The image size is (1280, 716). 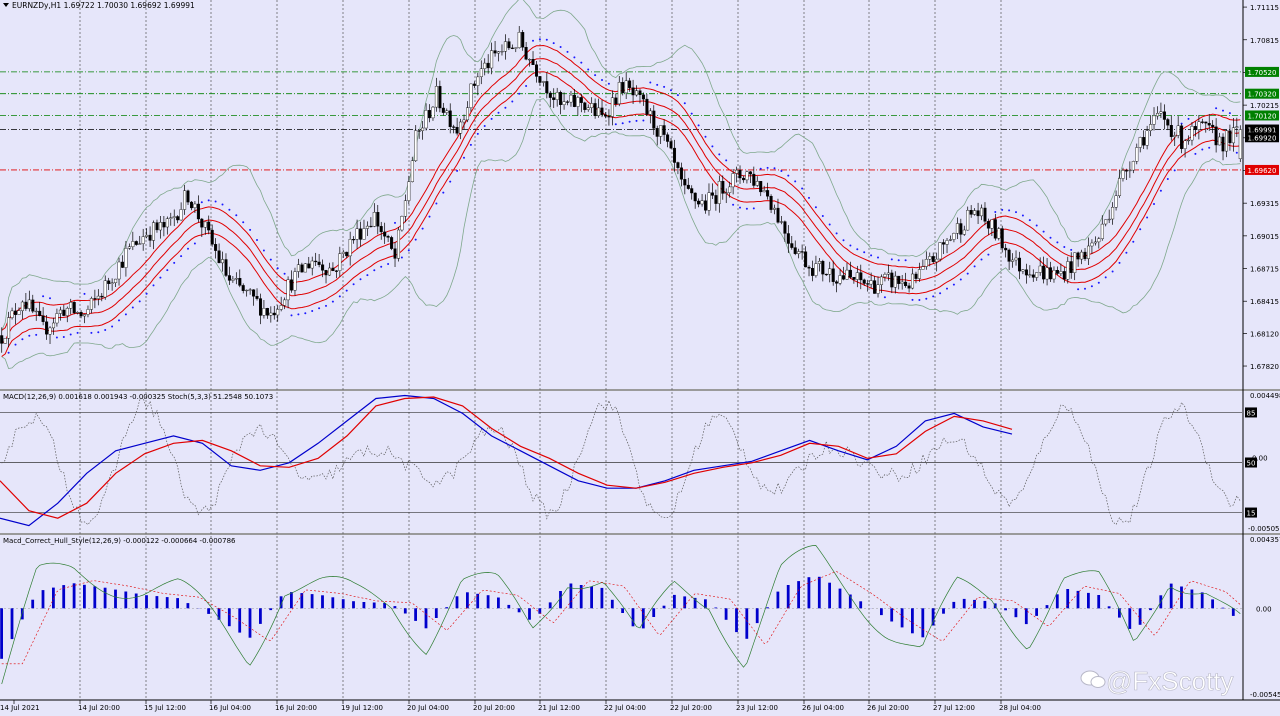 I want to click on price-tag-label: 1.70520, so click(x=1262, y=73).